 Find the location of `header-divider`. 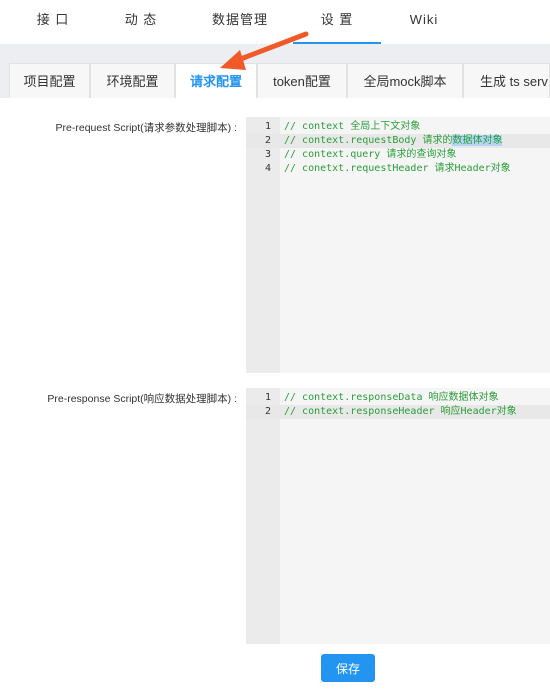

header-divider is located at coordinates (275, 53).